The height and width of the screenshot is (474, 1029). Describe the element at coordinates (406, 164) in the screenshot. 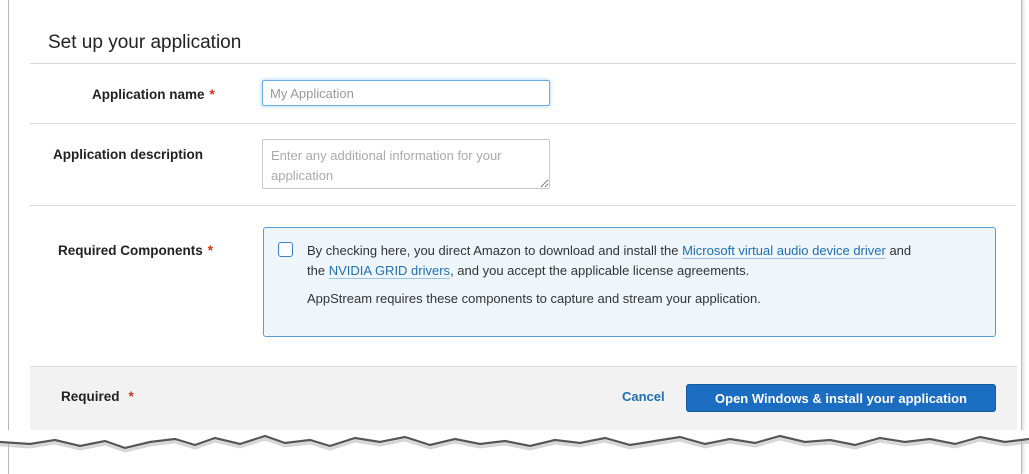

I see `app-description-textarea` at that location.